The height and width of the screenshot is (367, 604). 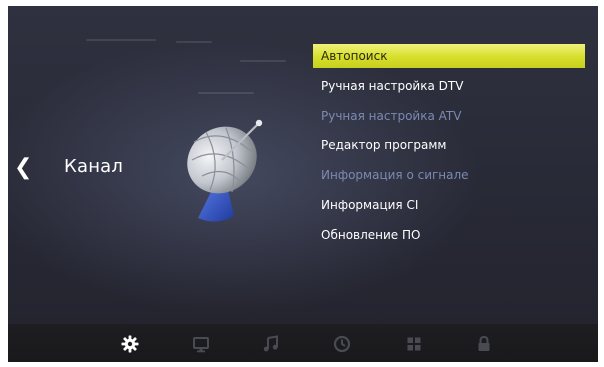 I want to click on menu-item-manual-dtv: Ручная настройка DTV, so click(x=449, y=86).